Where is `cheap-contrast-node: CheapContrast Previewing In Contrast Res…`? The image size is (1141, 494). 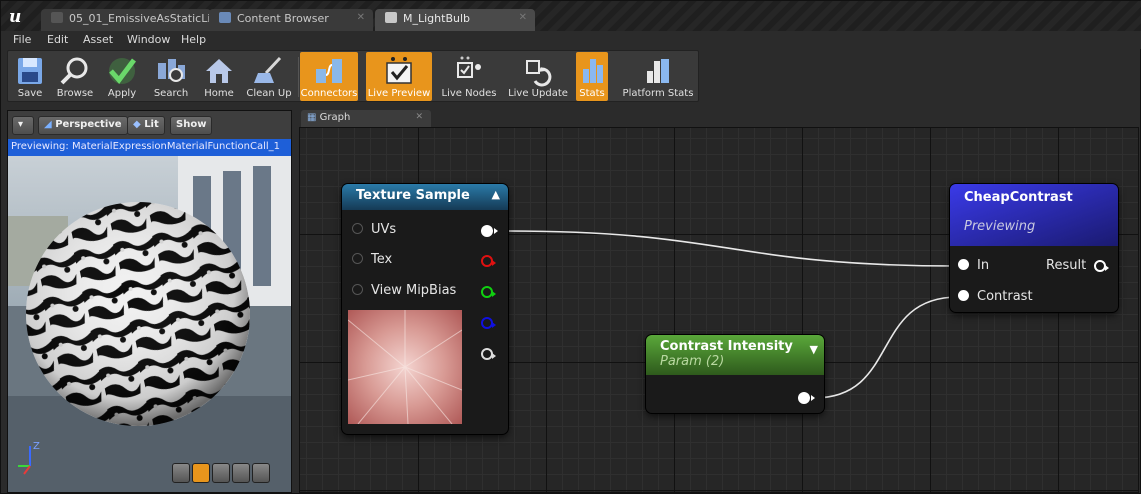
cheap-contrast-node: CheapContrast Previewing In Contrast Res… is located at coordinates (1034, 248).